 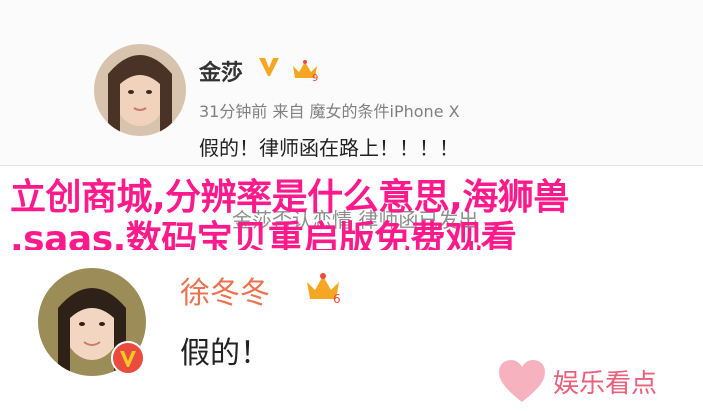 What do you see at coordinates (605, 383) in the screenshot?
I see `watermark-text: 娱乐看点` at bounding box center [605, 383].